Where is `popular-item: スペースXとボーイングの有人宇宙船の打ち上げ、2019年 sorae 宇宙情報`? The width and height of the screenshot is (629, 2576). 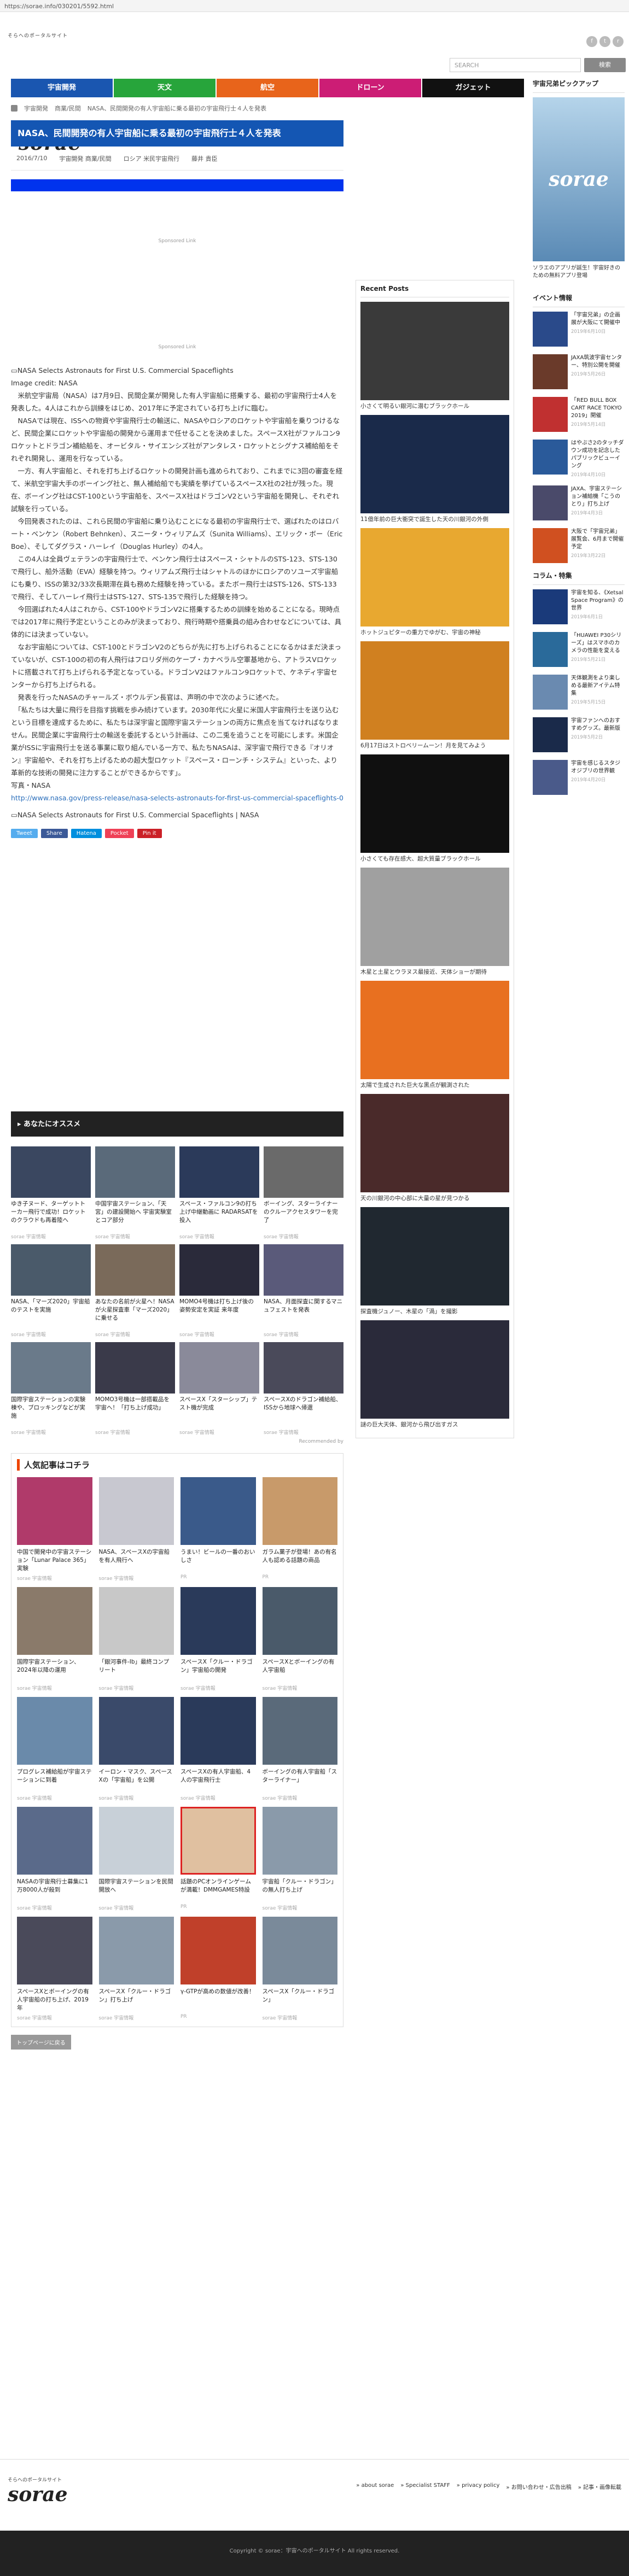
popular-item: スペースXとボーイングの有人宇宙船の打ち上げ、2019年 sorae 宇宙情報 is located at coordinates (54, 1969).